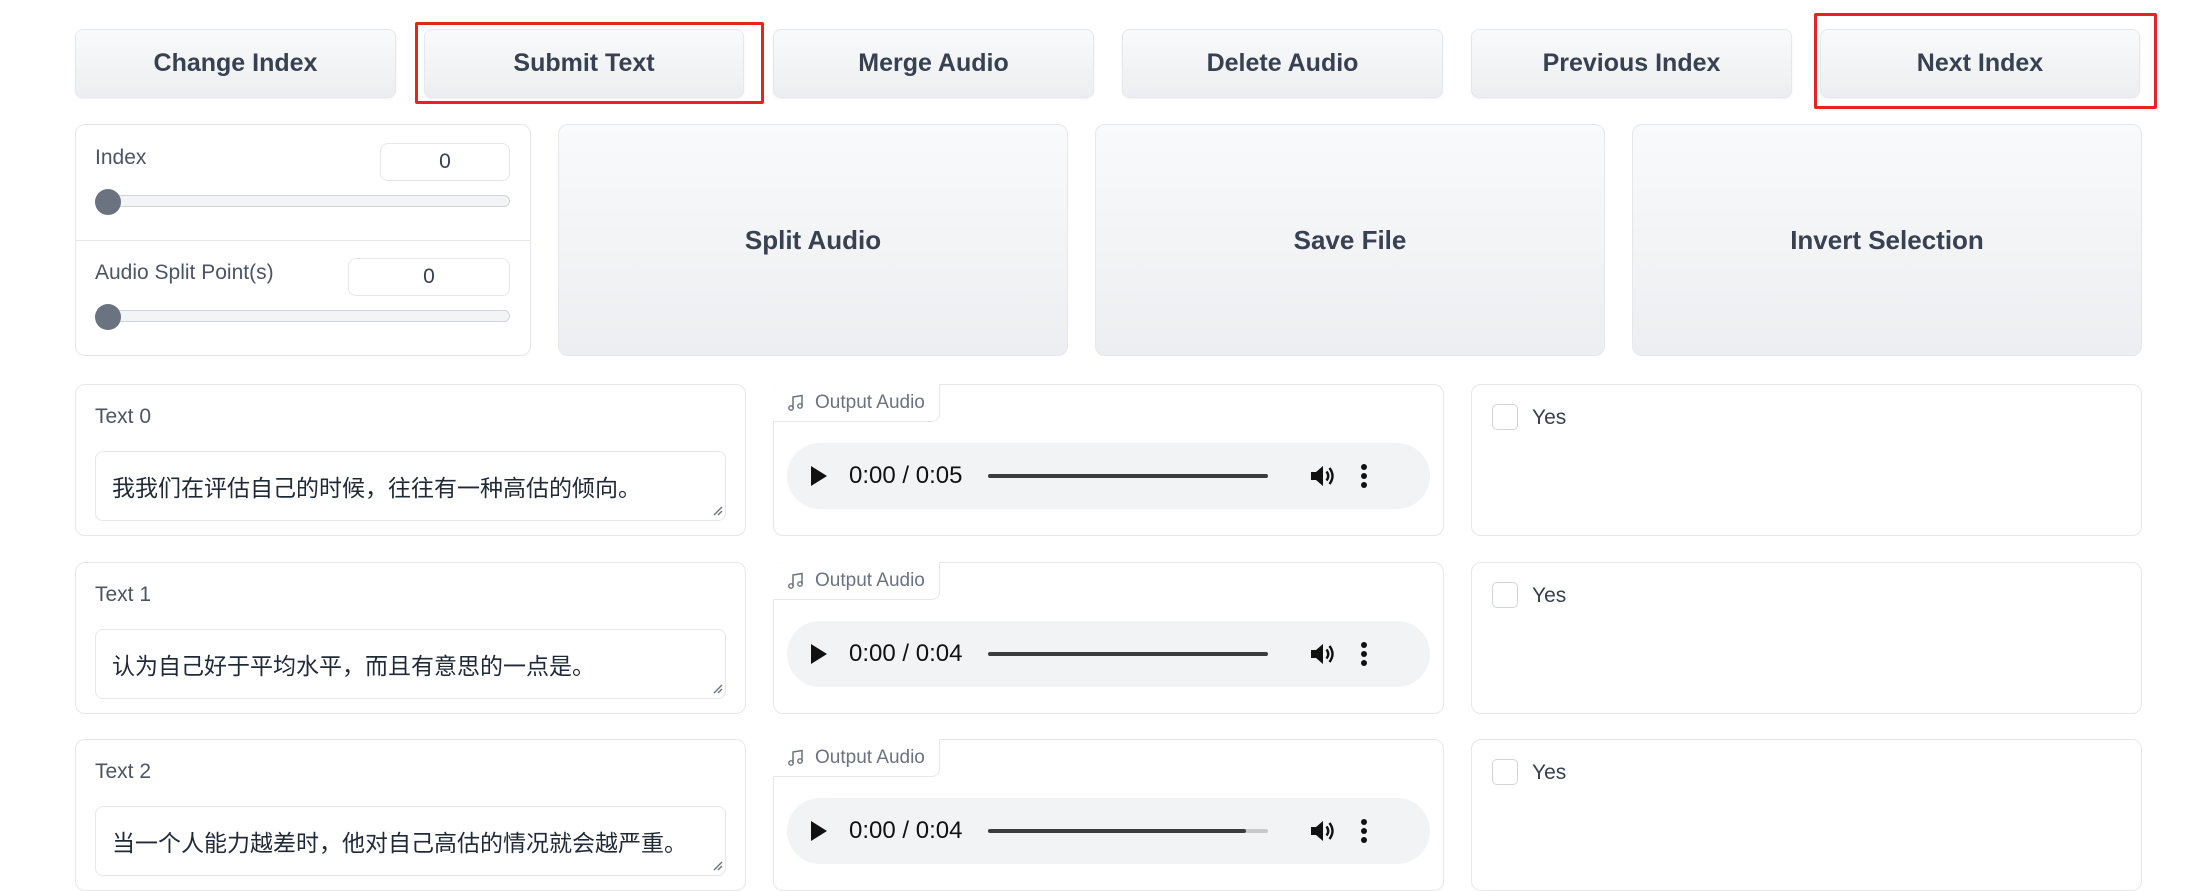  What do you see at coordinates (235, 63) in the screenshot?
I see `change-index-button: Change Index` at bounding box center [235, 63].